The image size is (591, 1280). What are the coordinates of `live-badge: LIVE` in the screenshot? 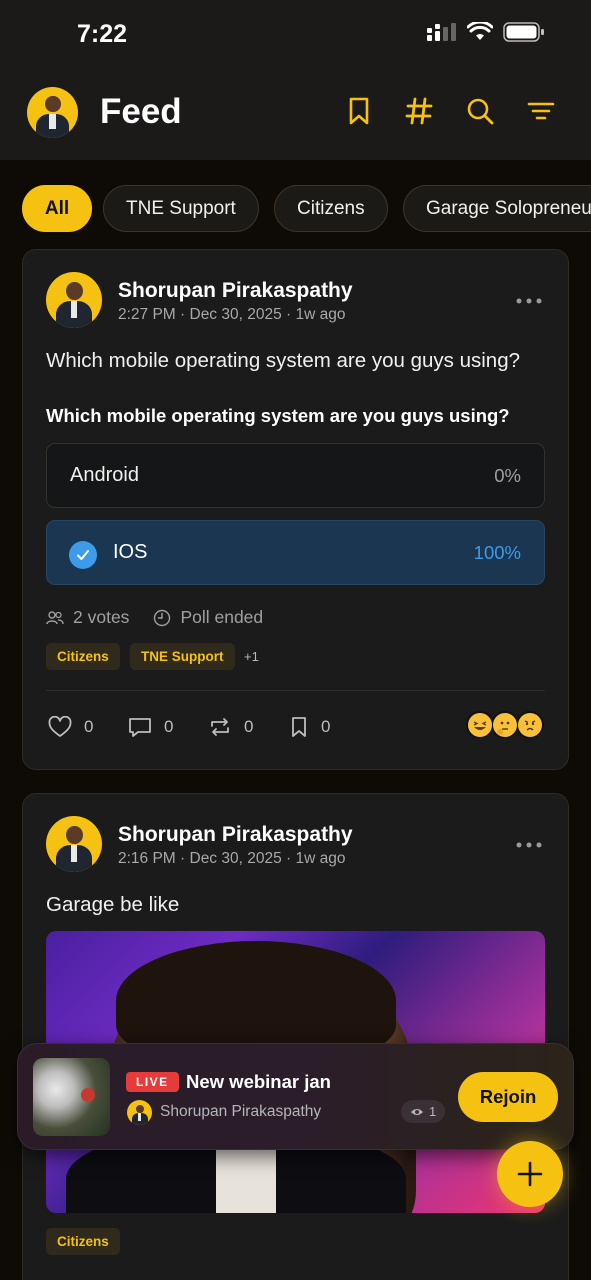 It's located at (152, 1082).